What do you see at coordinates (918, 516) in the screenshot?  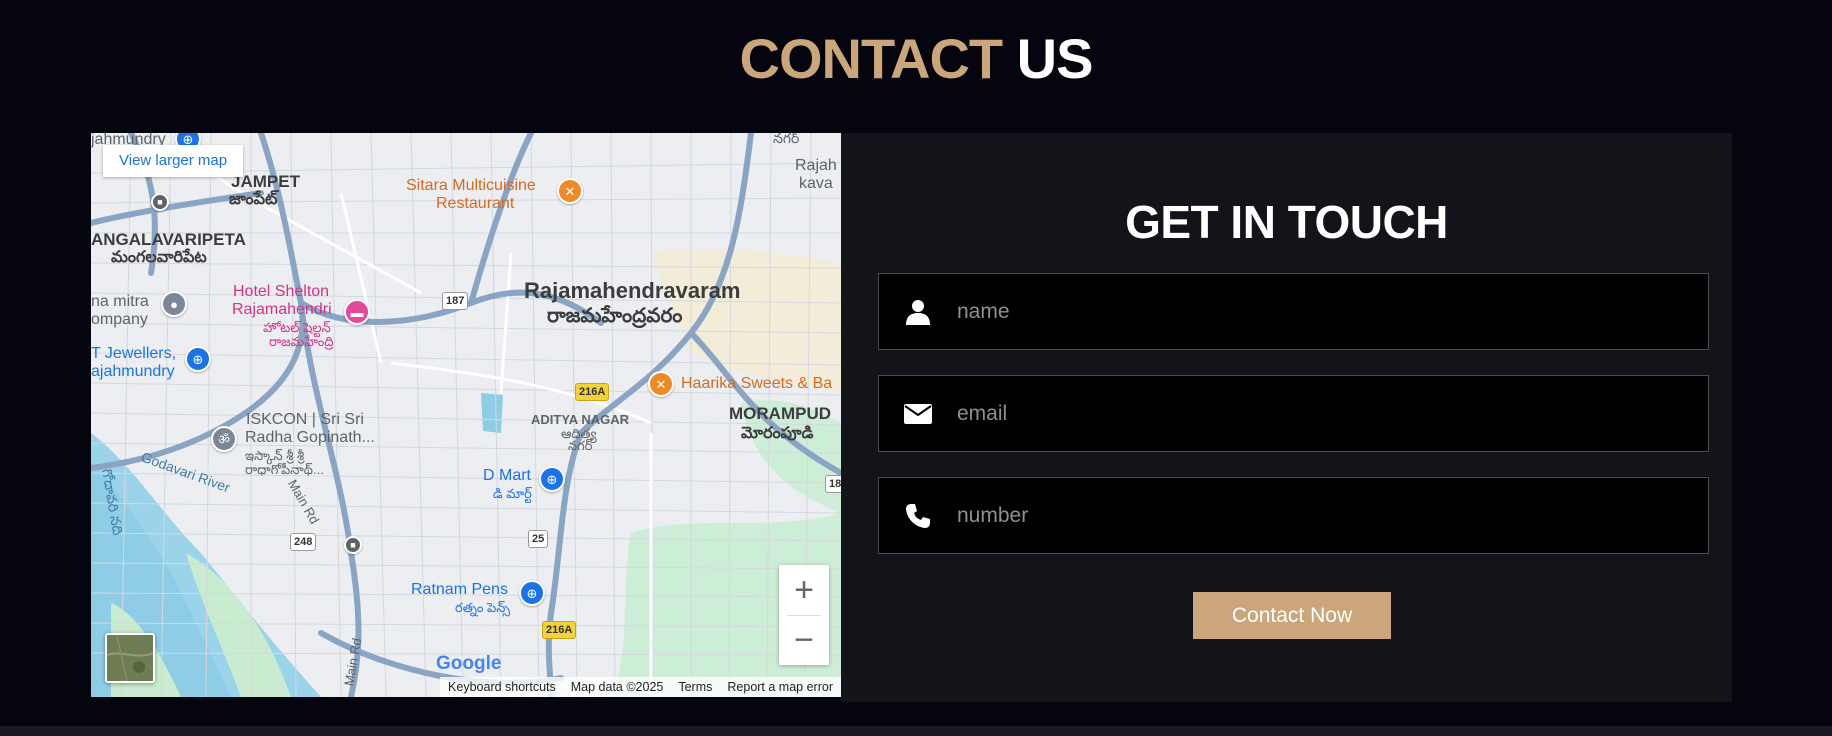 I see `phone-icon` at bounding box center [918, 516].